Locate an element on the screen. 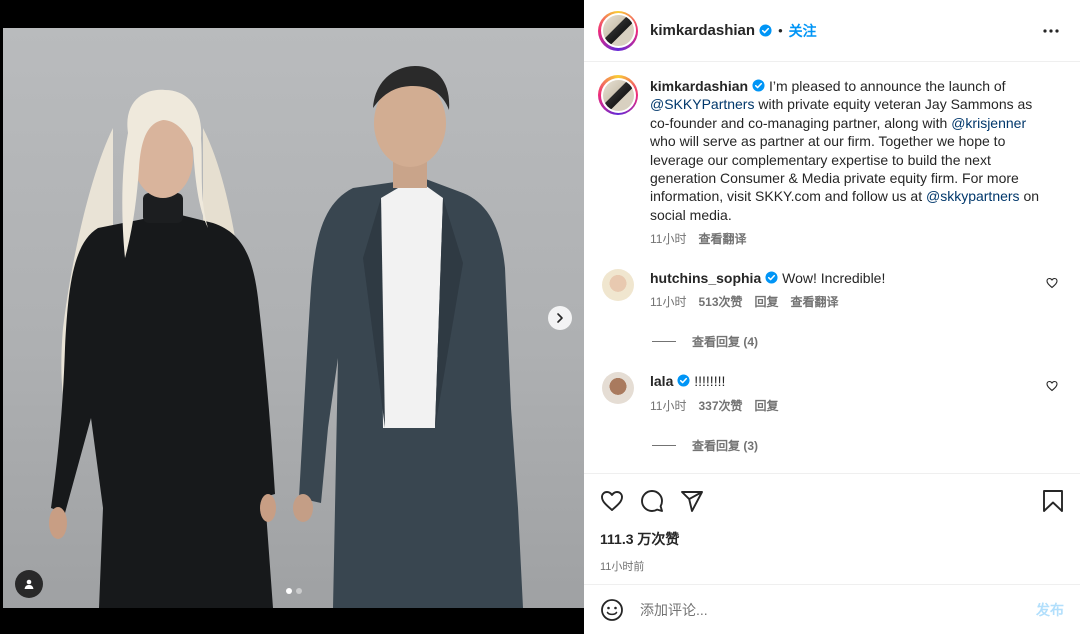  comment-icon is located at coordinates (652, 501).